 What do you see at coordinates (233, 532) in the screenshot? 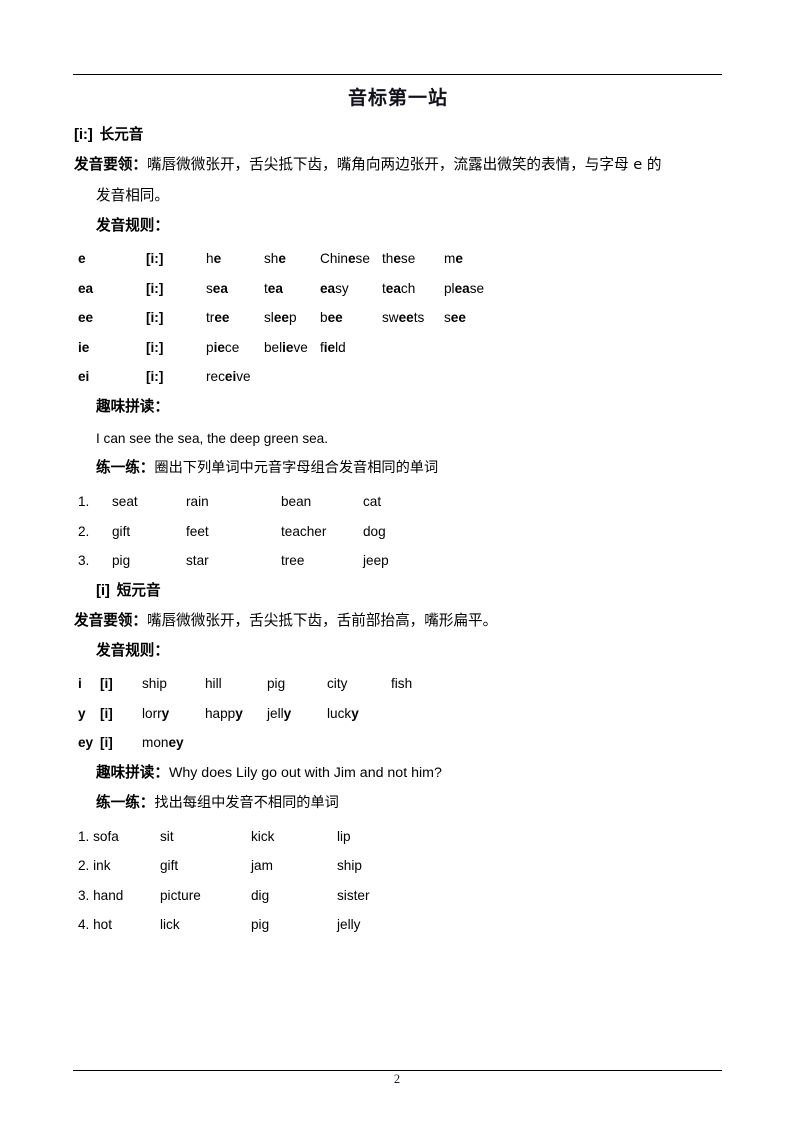
I see `practice-word: feet` at bounding box center [233, 532].